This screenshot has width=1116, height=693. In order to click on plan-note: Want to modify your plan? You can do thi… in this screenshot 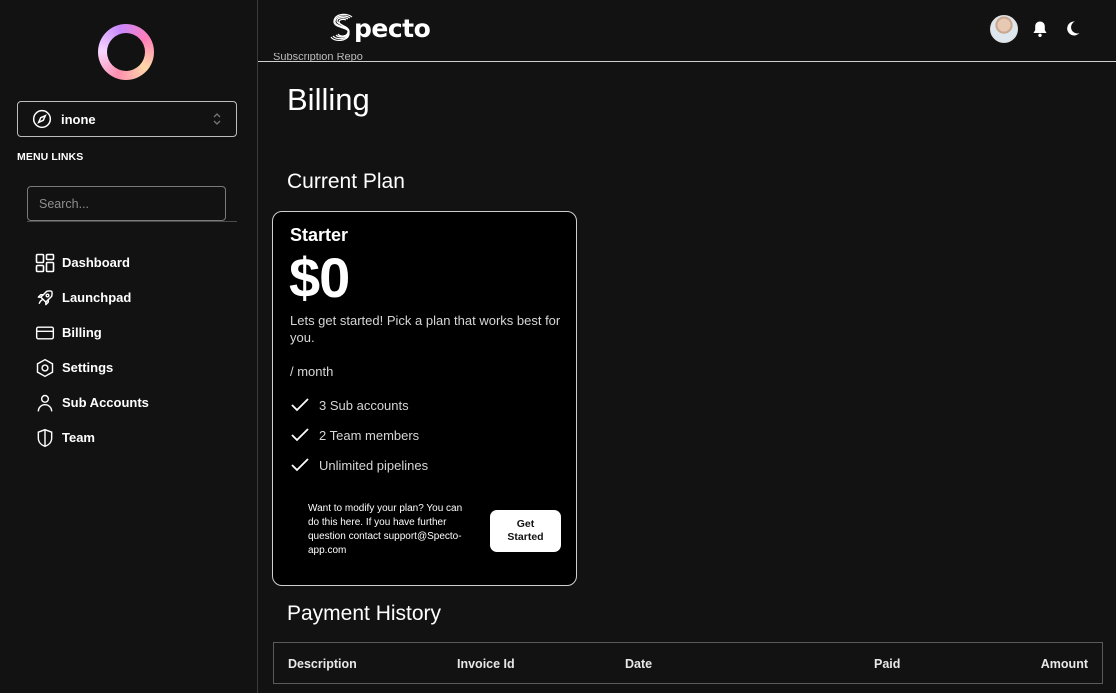, I will do `click(385, 529)`.